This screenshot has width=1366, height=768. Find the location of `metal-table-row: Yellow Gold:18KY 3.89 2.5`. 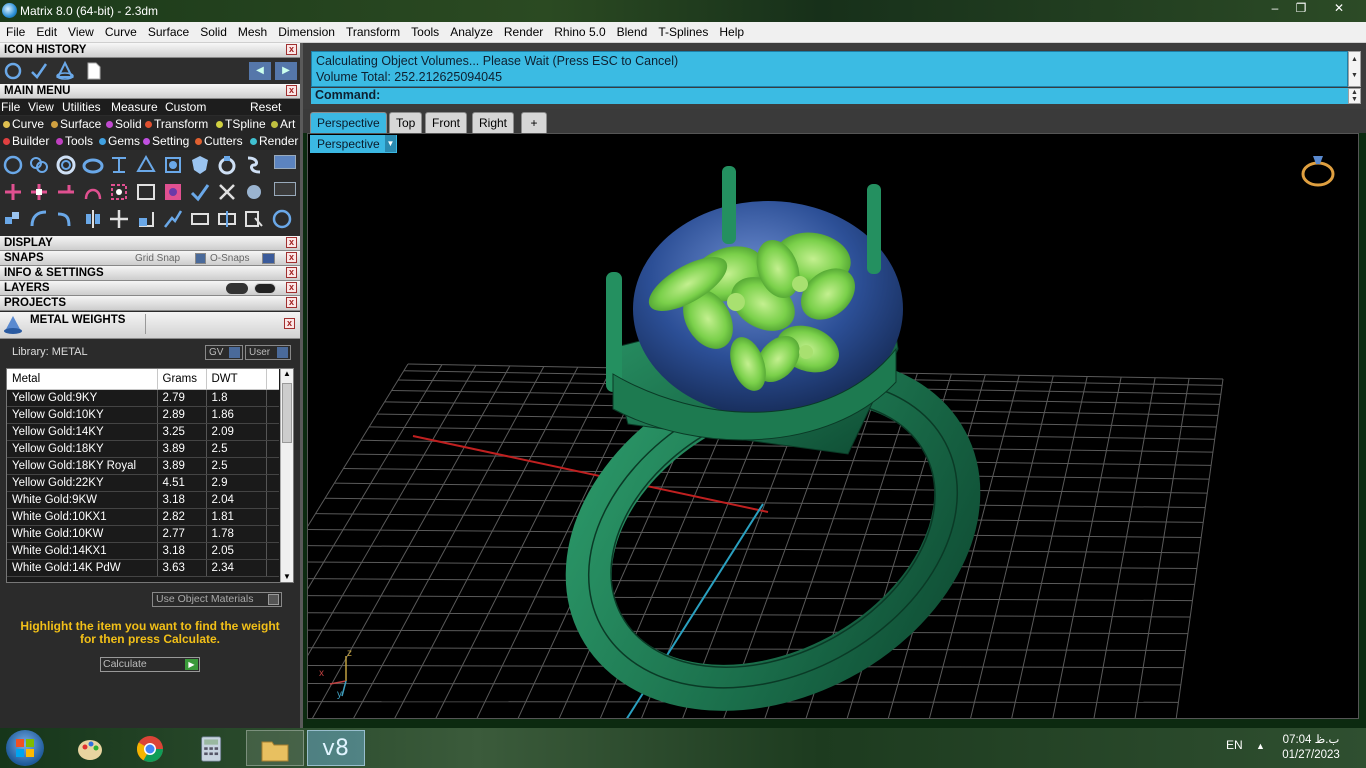

metal-table-row: Yellow Gold:18KY 3.89 2.5 is located at coordinates (143, 449).